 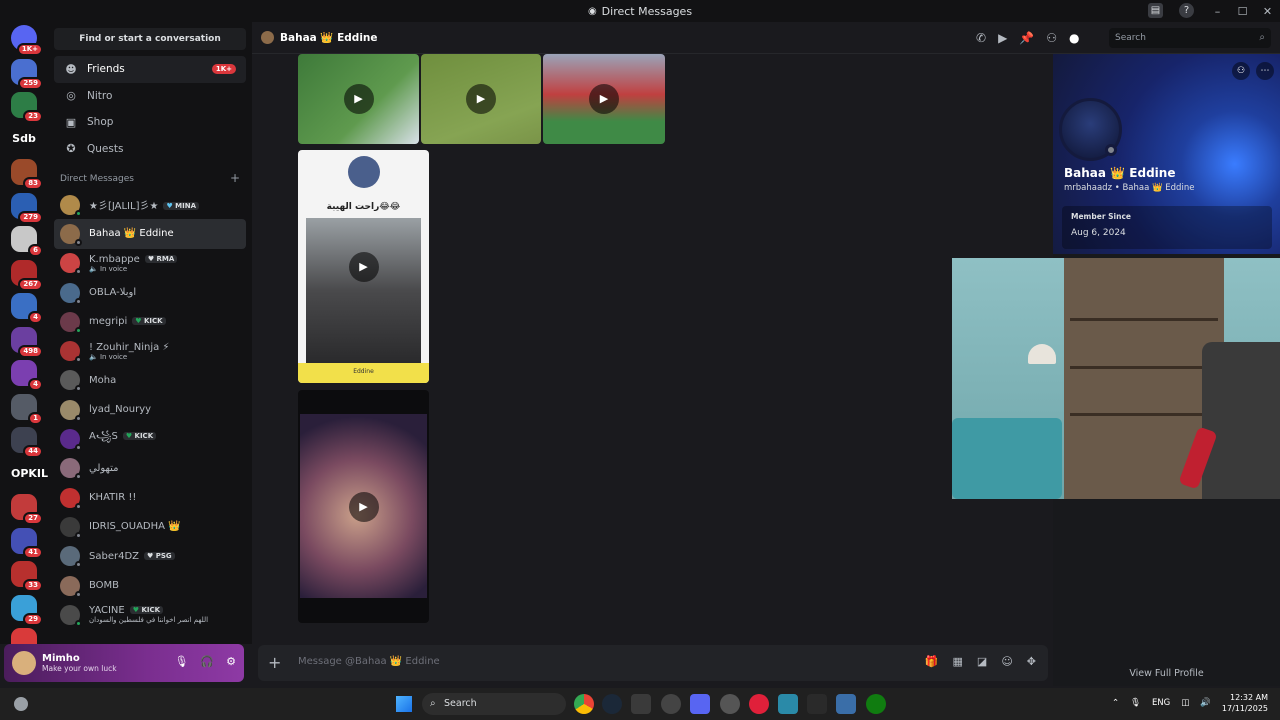 What do you see at coordinates (150, 292) in the screenshot?
I see `dm-item: OBLA-اوبلا` at bounding box center [150, 292].